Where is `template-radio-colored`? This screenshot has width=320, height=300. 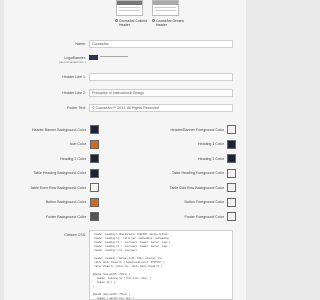 template-radio-colored is located at coordinates (116, 20).